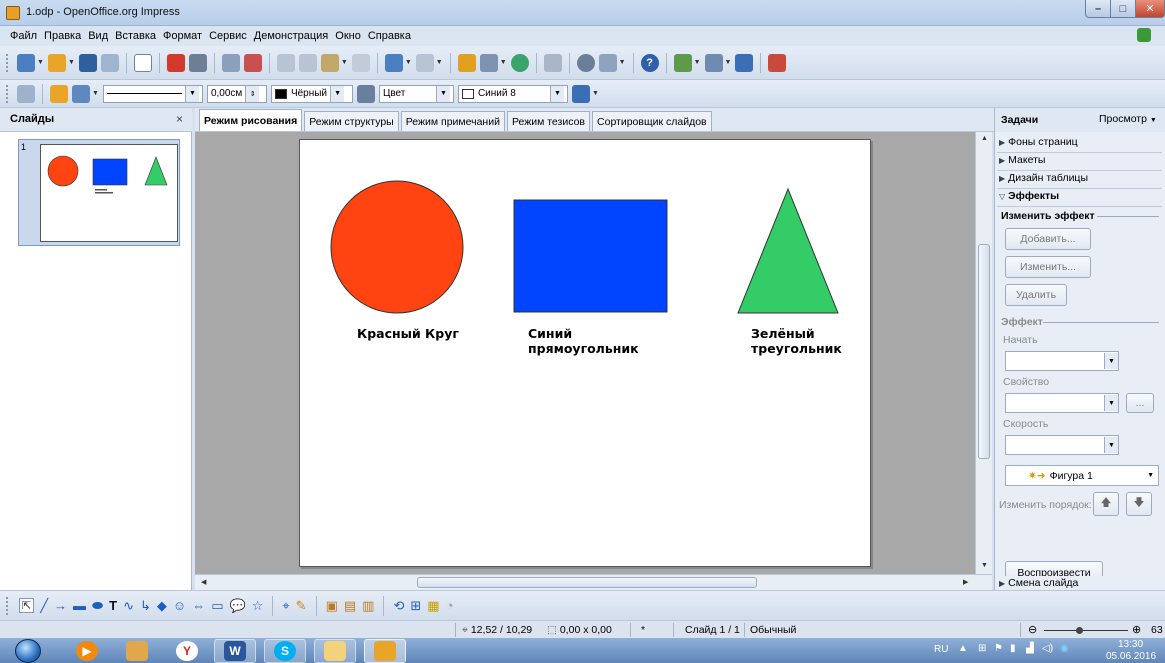  What do you see at coordinates (26, 62) in the screenshot?
I see `new-document-icon` at bounding box center [26, 62].